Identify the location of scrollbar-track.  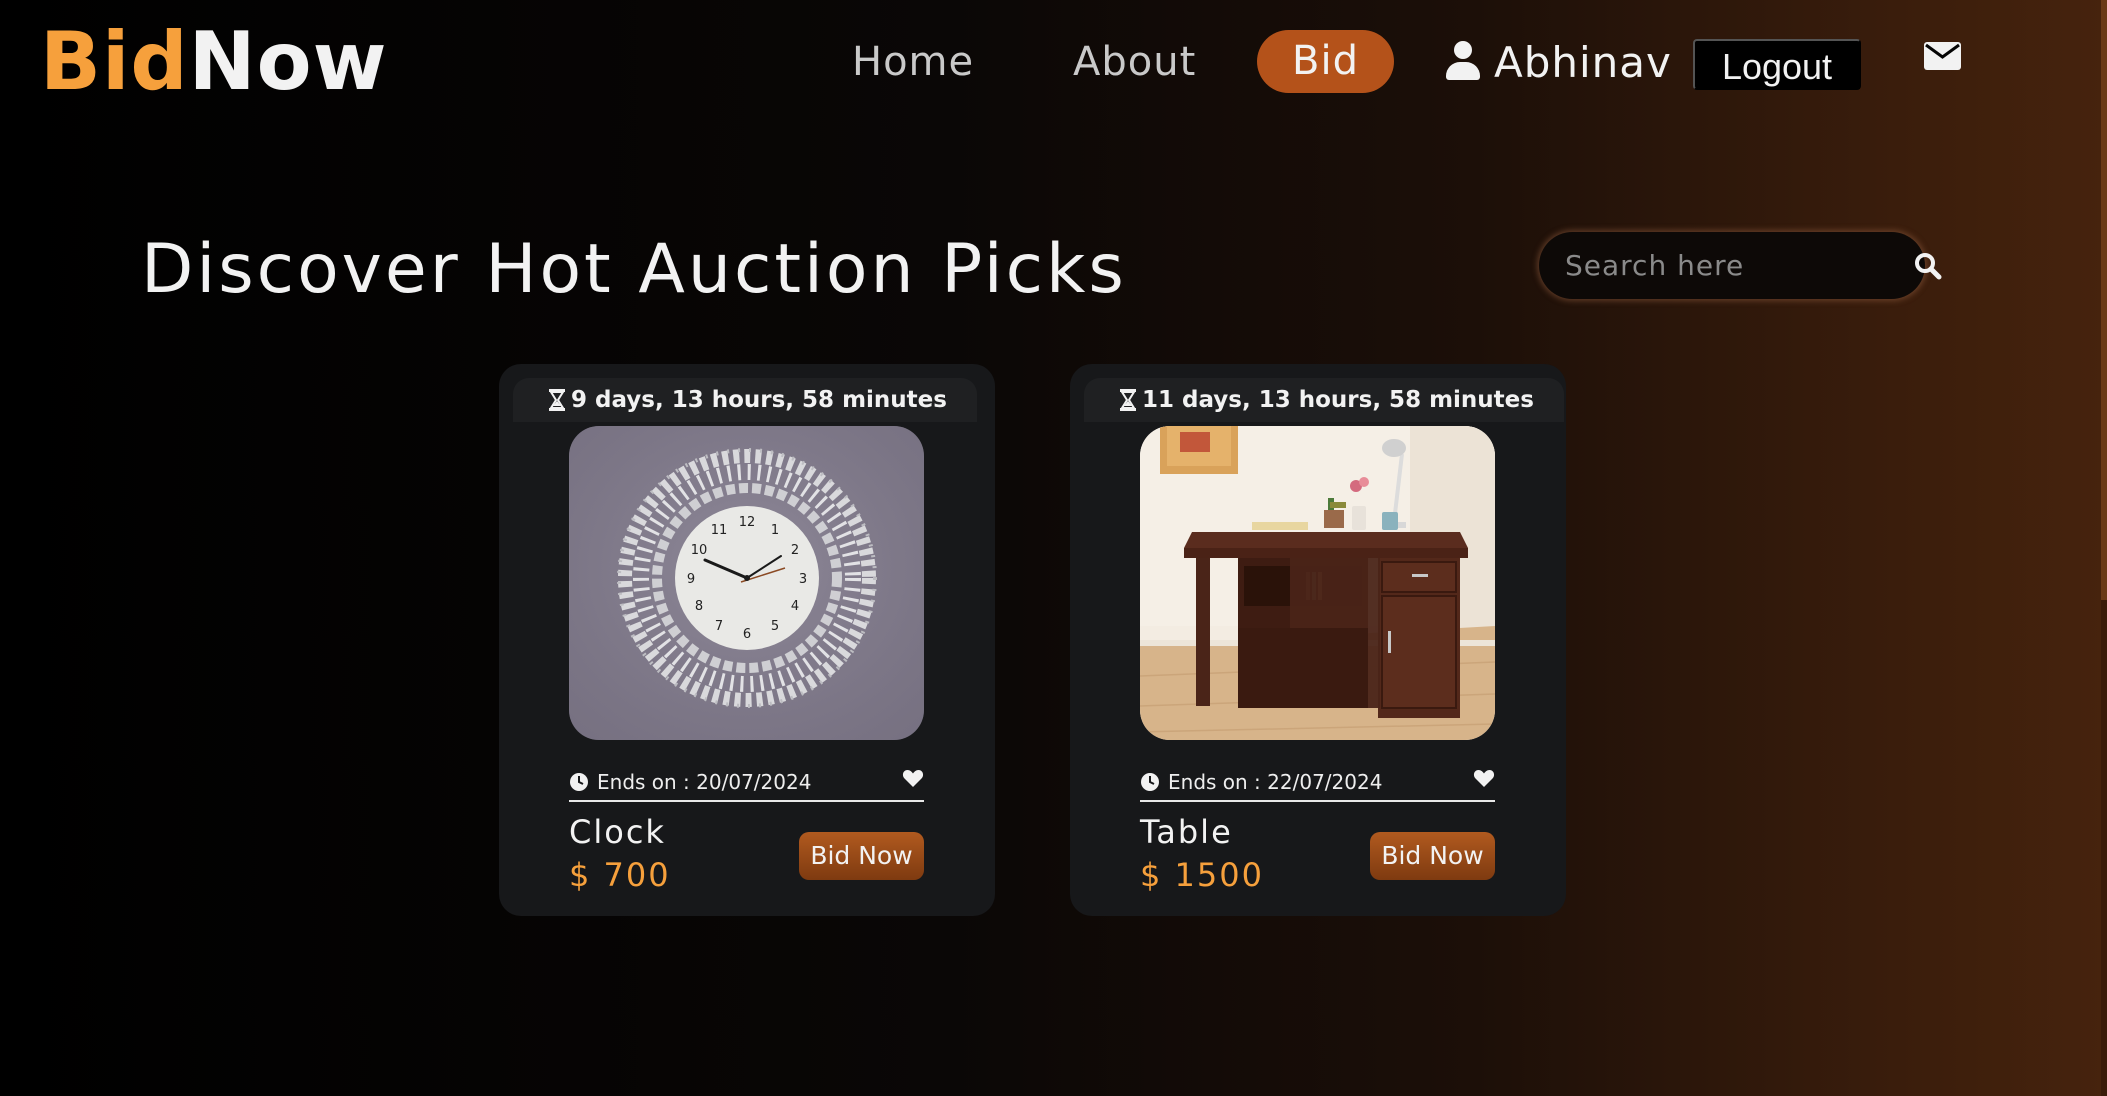
(2104, 548).